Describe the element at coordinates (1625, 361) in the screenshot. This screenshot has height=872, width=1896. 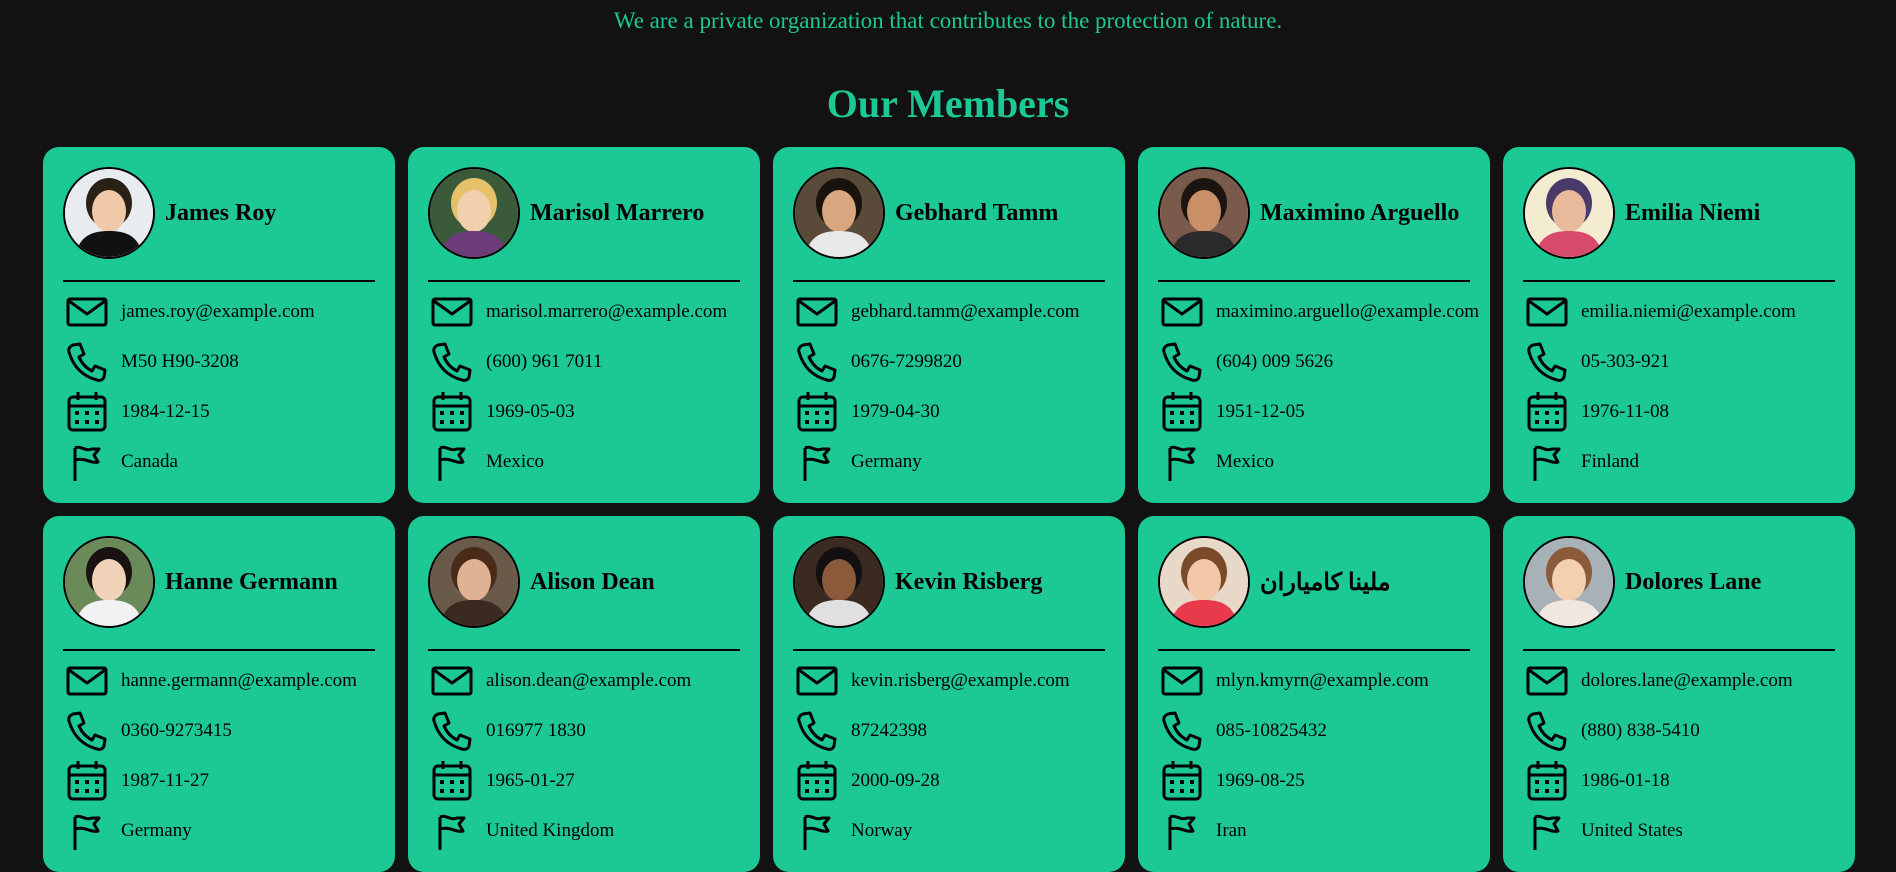
I see `member-phone: 05-303-921` at that location.